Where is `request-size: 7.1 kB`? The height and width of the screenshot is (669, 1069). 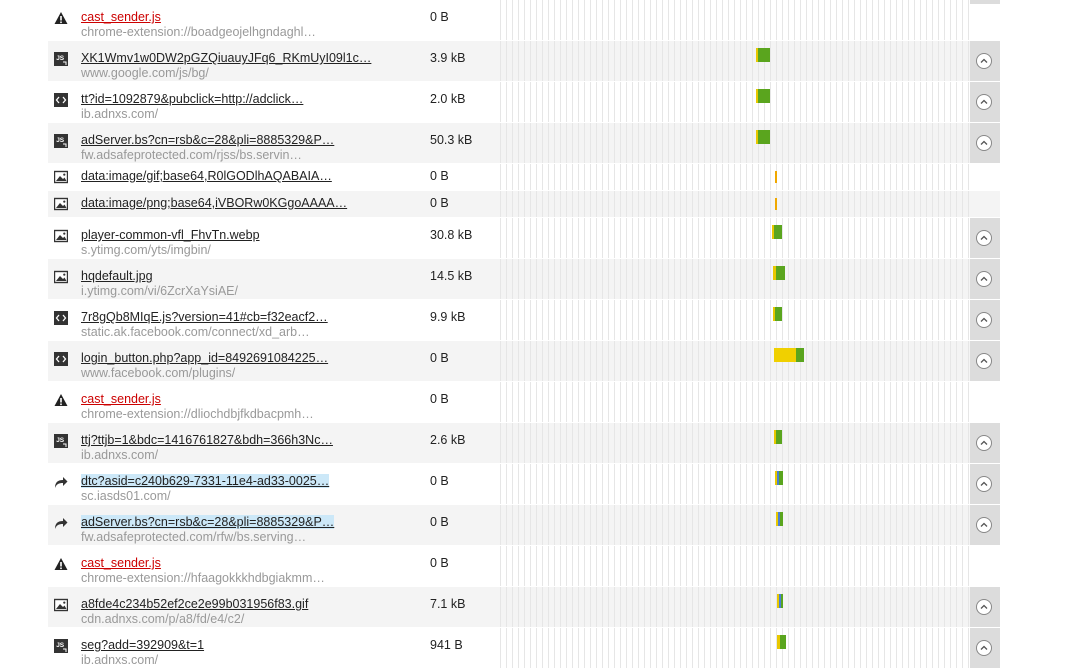
request-size: 7.1 kB is located at coordinates (448, 604).